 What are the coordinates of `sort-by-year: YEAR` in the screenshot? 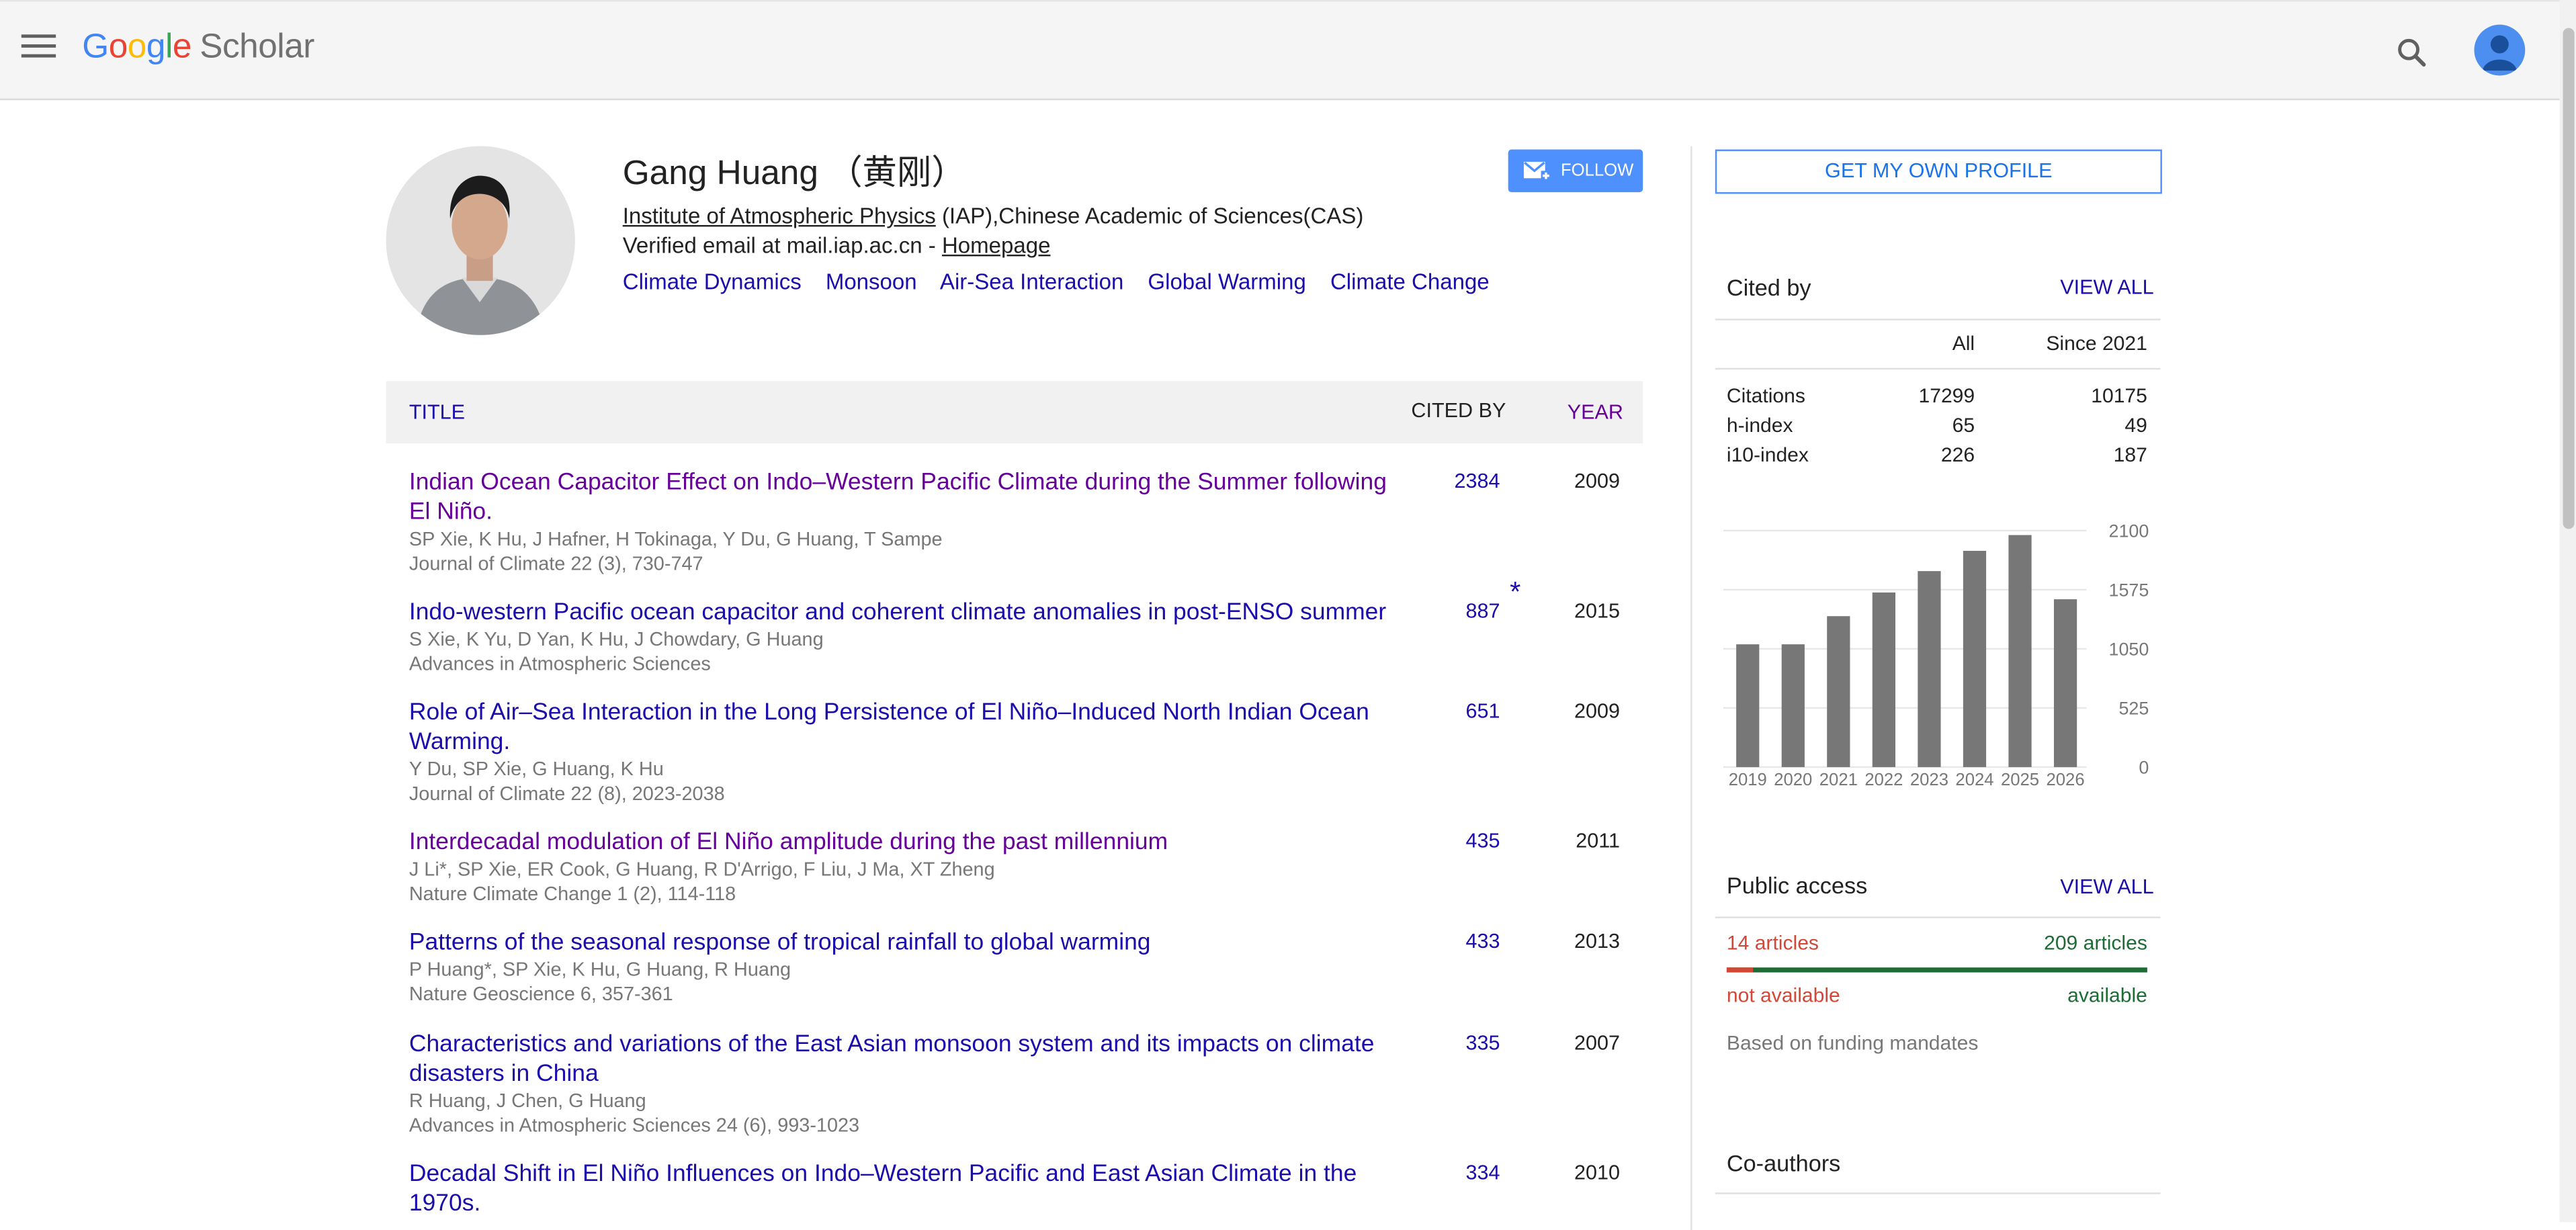 It's located at (1595, 412).